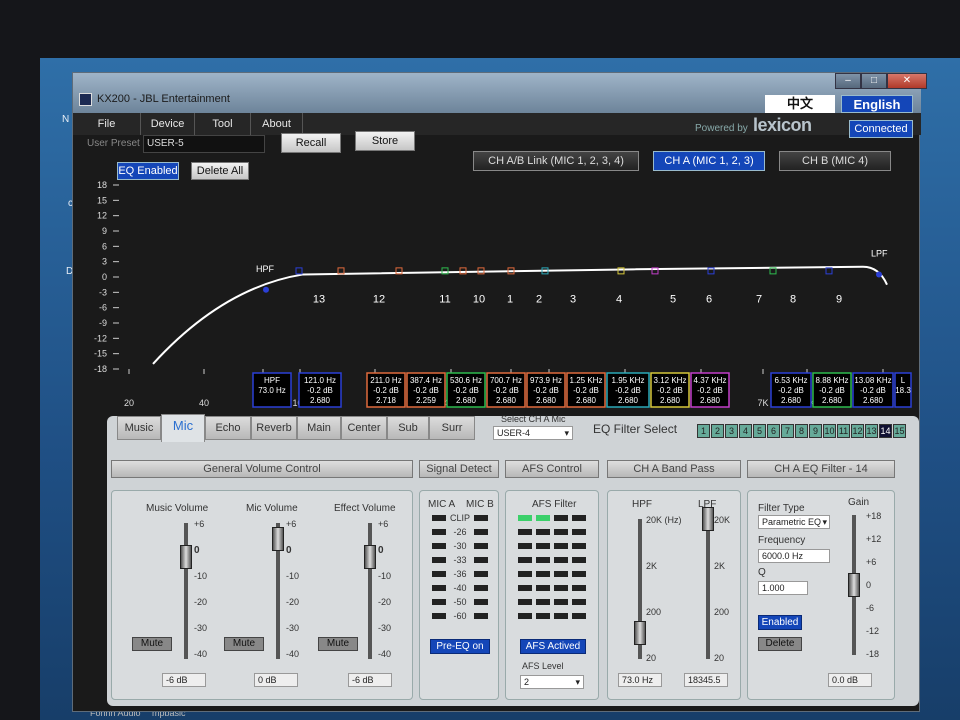 This screenshot has width=960, height=720. What do you see at coordinates (794, 522) in the screenshot?
I see `filter-type-dropdown: Parametric EQ ▾` at bounding box center [794, 522].